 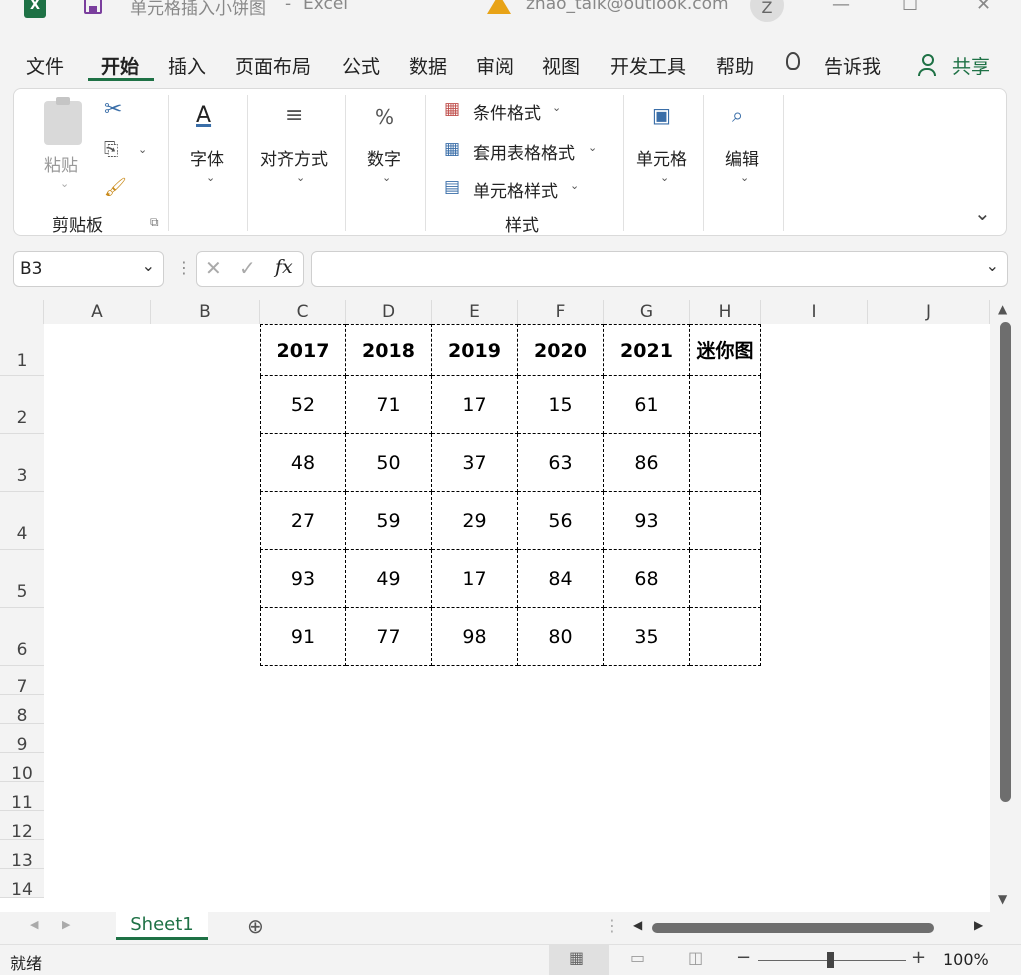 What do you see at coordinates (247, 268) in the screenshot?
I see `enter-check-icon: ✓` at bounding box center [247, 268].